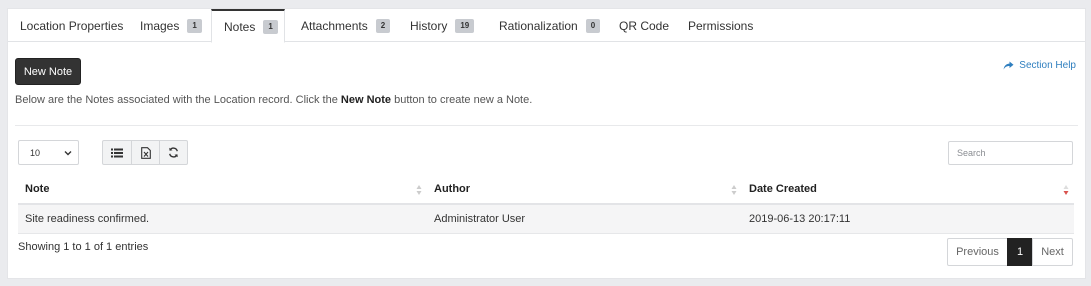 This screenshot has width=1091, height=286. What do you see at coordinates (48, 71) in the screenshot?
I see `new-note-button: New Note` at bounding box center [48, 71].